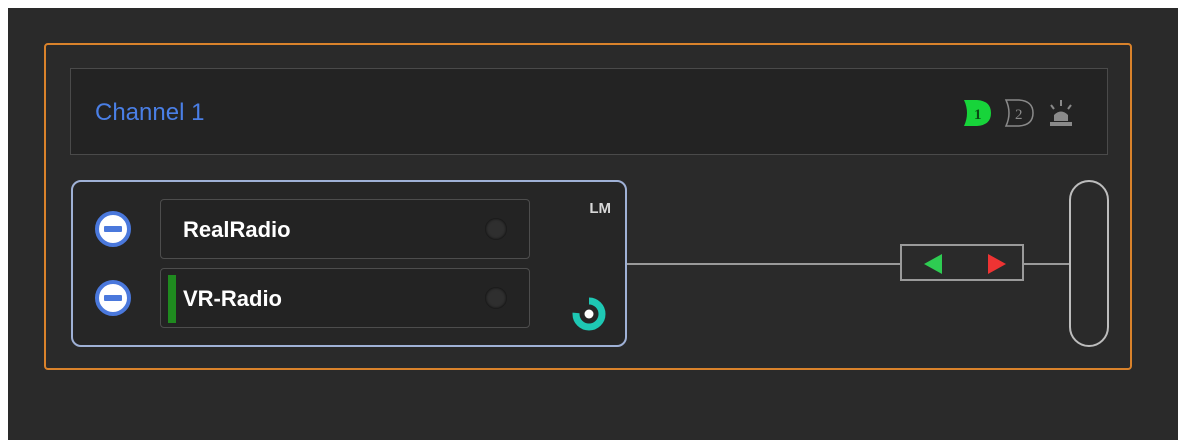  I want to click on loading-spinner-icon, so click(589, 314).